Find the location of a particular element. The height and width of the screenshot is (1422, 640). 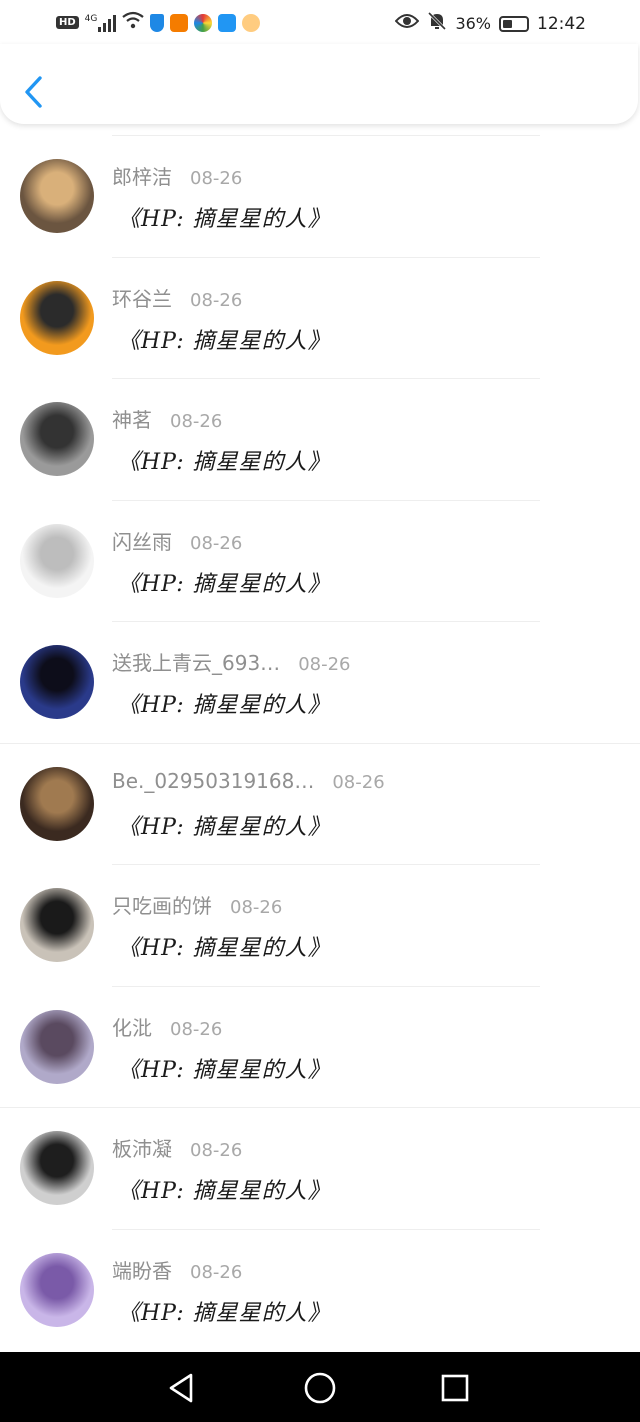

username: 神茗 08-26 is located at coordinates (167, 418).